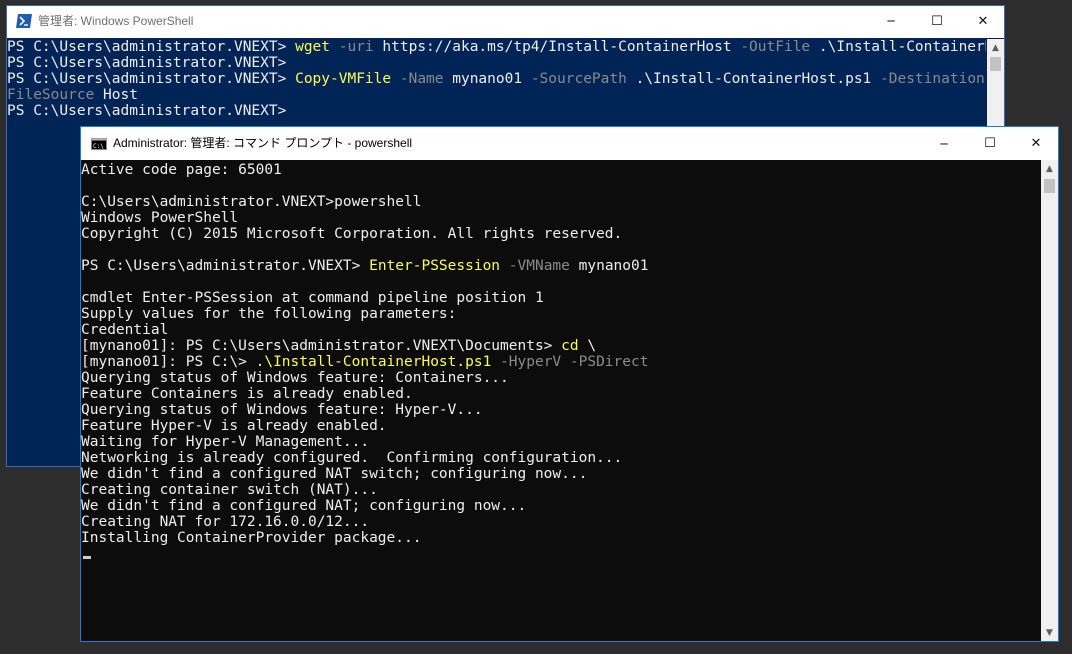 This screenshot has width=1072, height=654. I want to click on console-text-segment: Windows PowerShell, so click(160, 218).